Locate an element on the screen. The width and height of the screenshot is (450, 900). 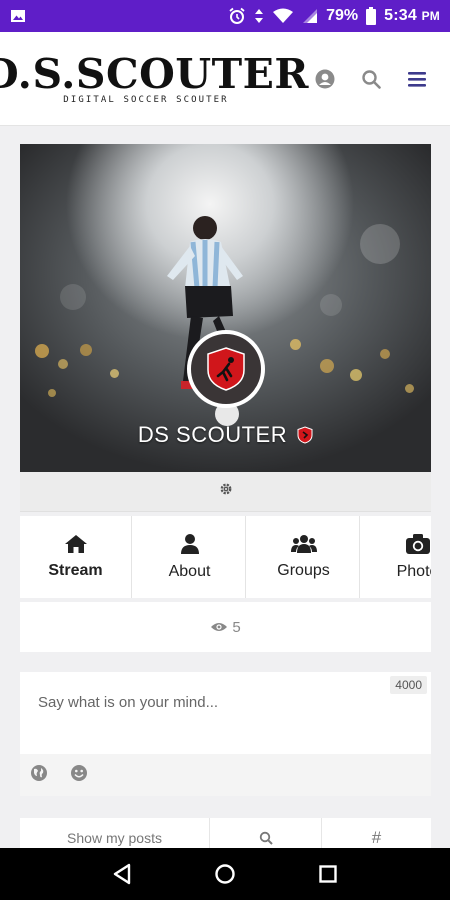
system-nav-bar is located at coordinates (225, 874).